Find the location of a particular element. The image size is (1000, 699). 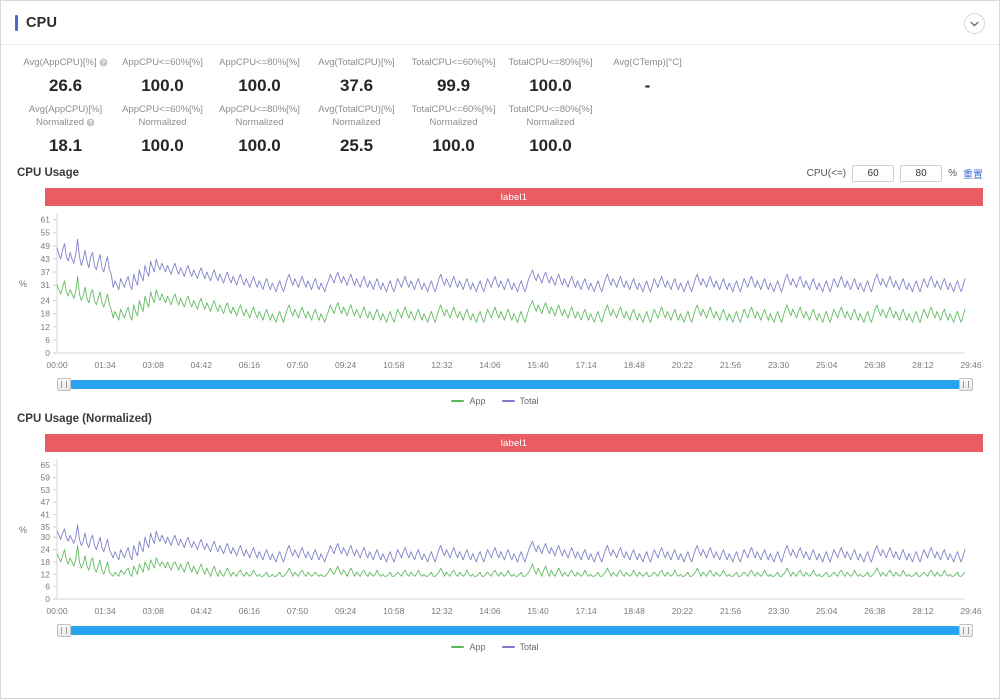

chart2-scroll-grip-left is located at coordinates (64, 630).